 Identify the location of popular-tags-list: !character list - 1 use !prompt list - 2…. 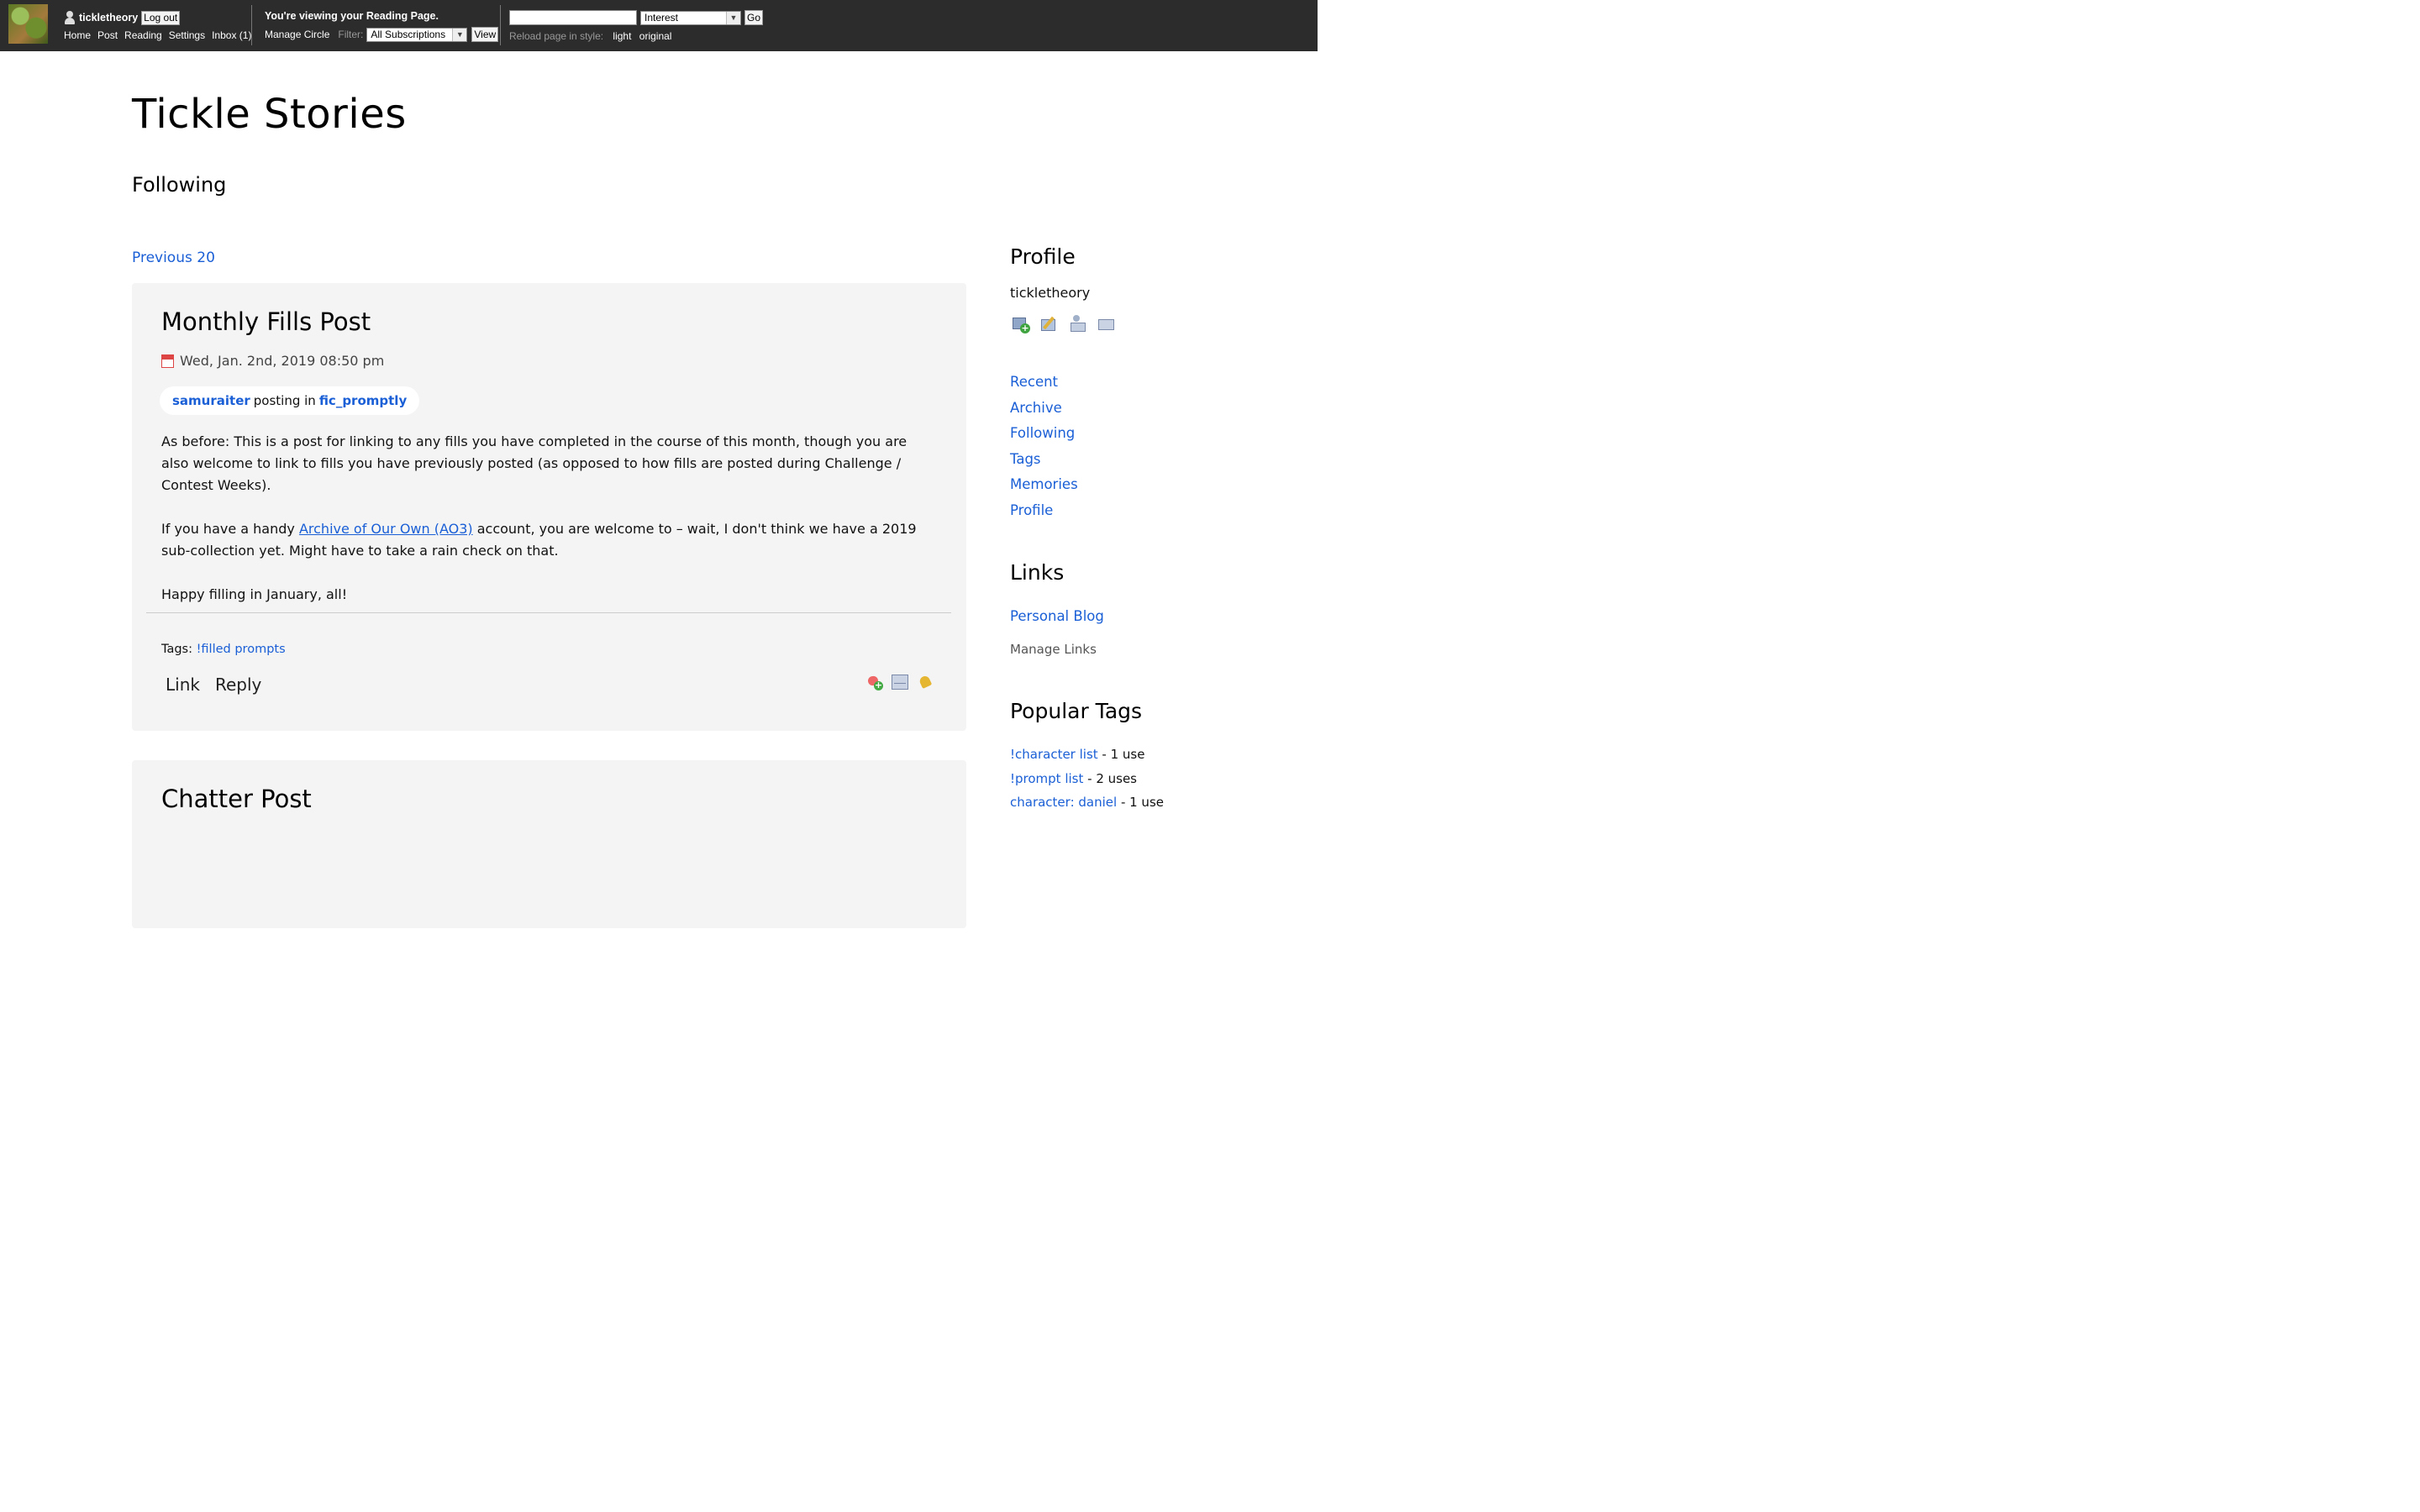
(1087, 781).